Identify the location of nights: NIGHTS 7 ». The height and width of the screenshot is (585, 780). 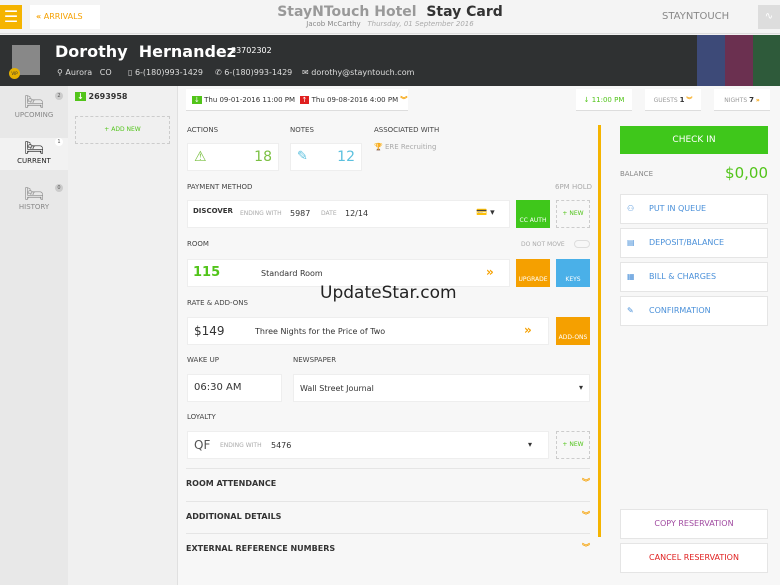
(742, 100).